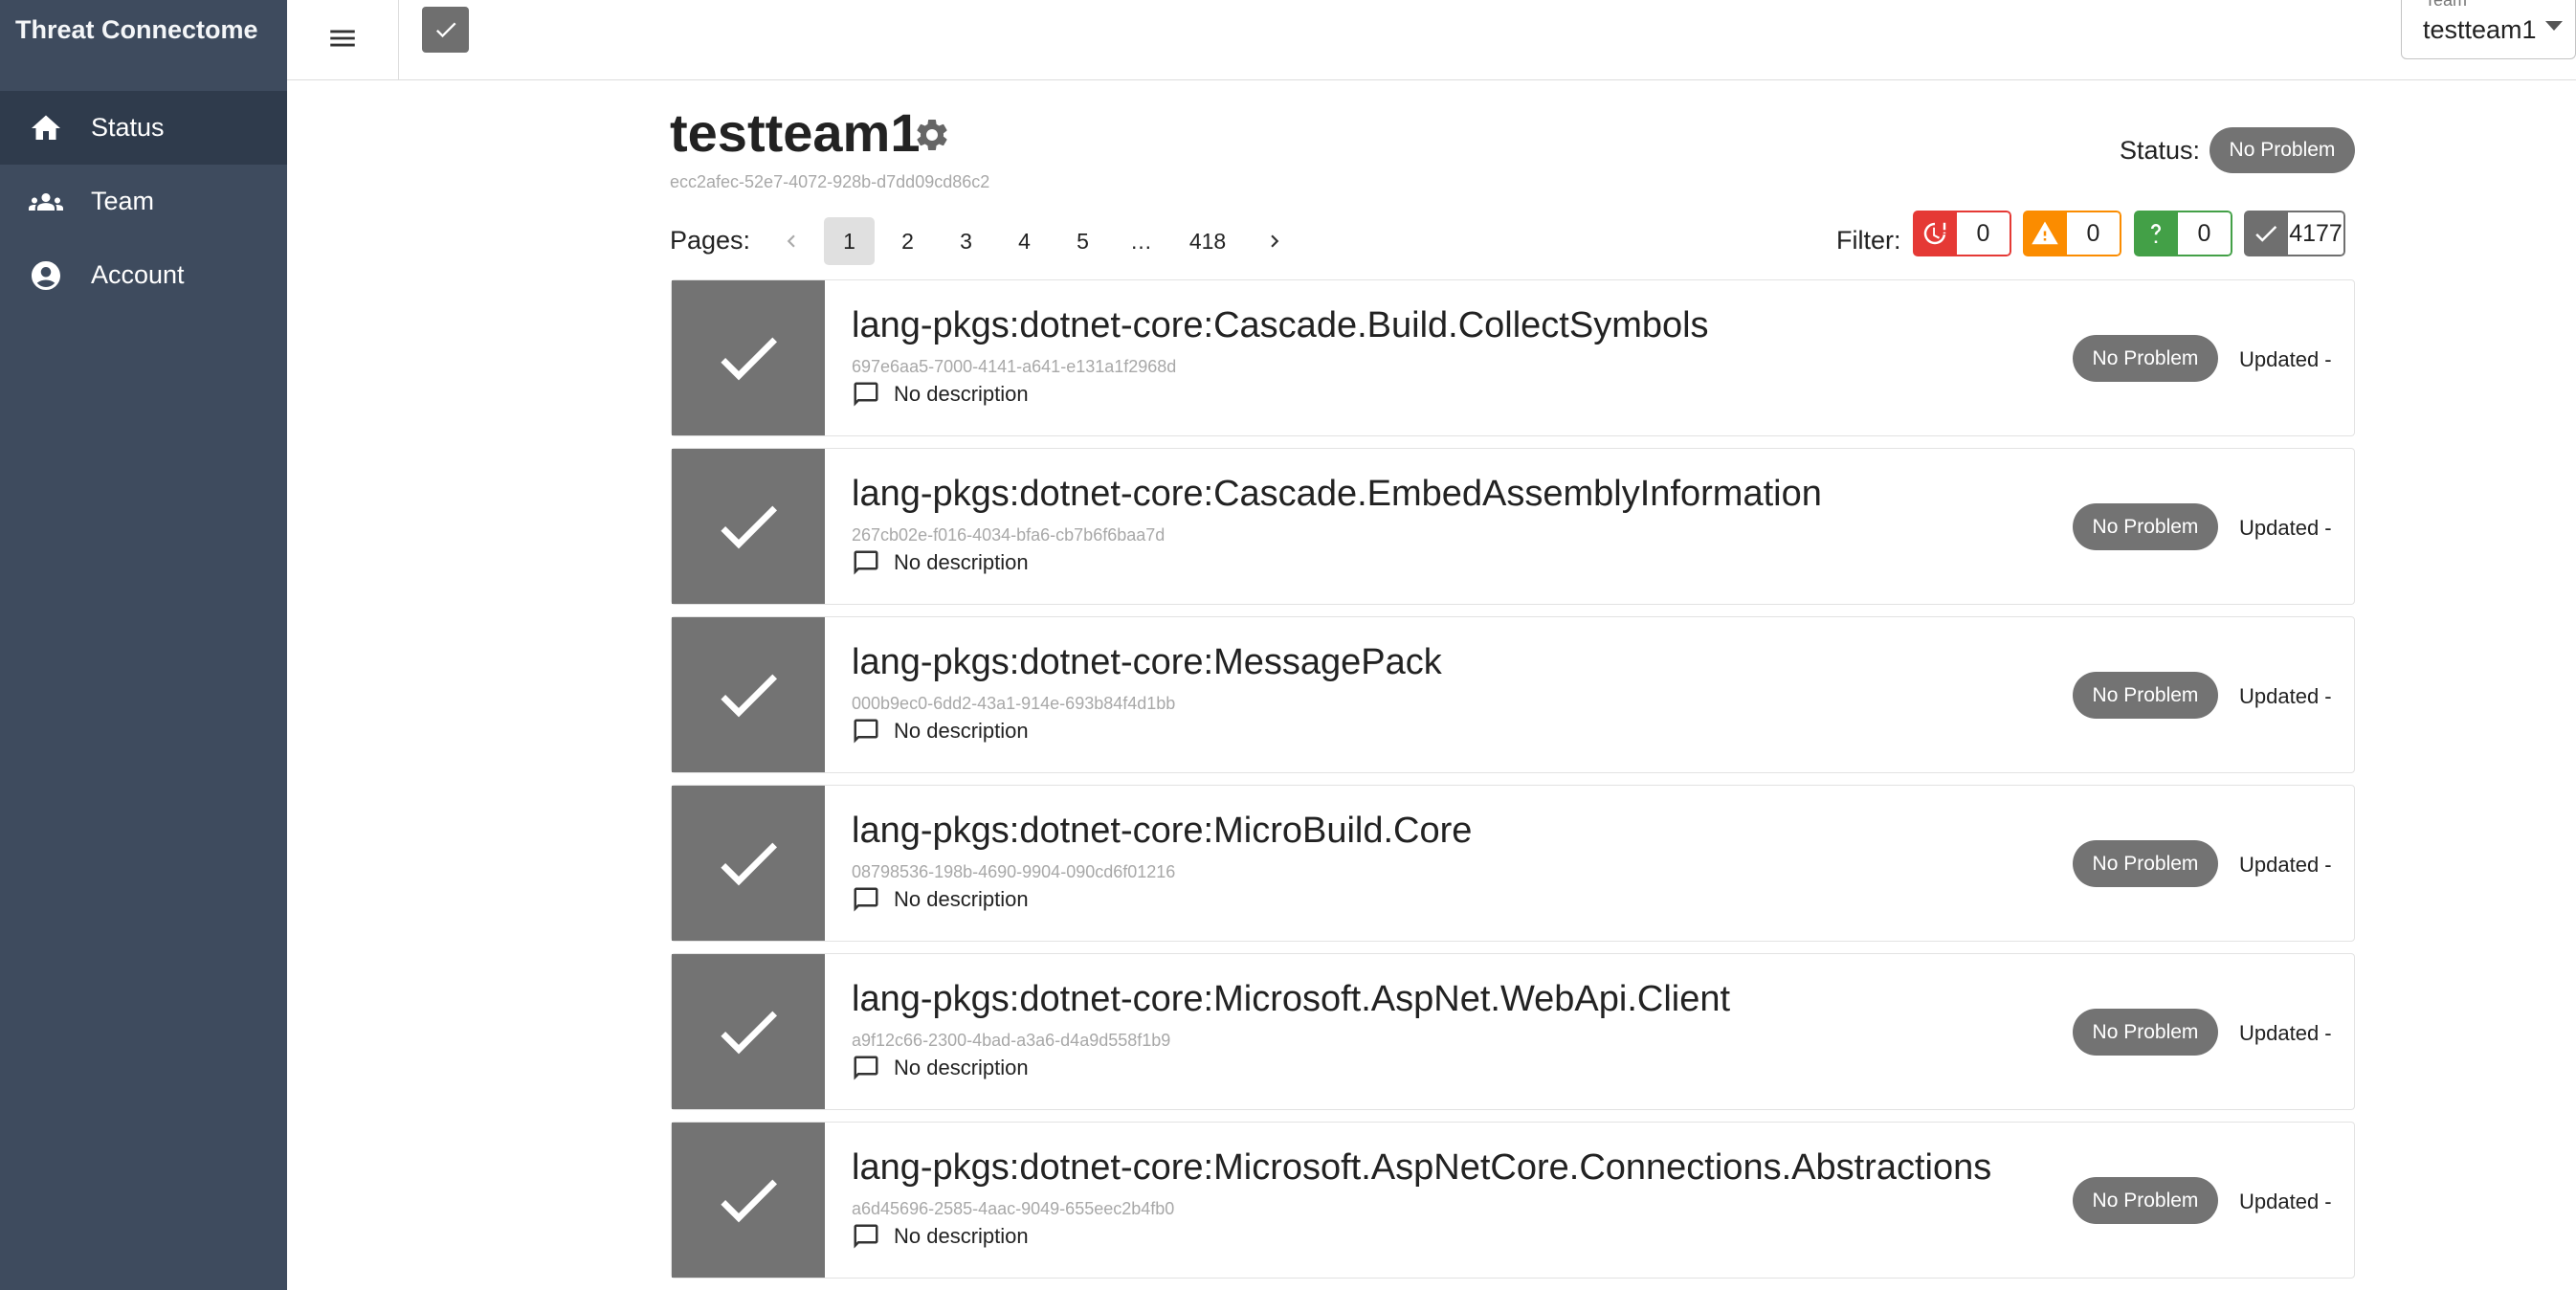  I want to click on sidebar-item-label: Team, so click(123, 201).